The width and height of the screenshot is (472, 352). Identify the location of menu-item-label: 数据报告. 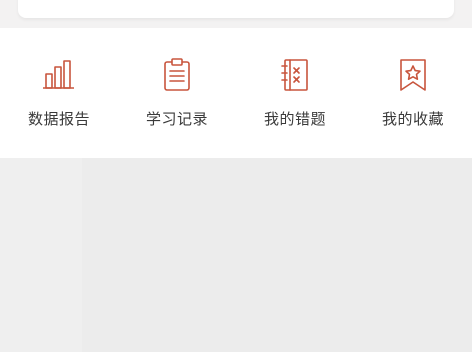
(58, 119).